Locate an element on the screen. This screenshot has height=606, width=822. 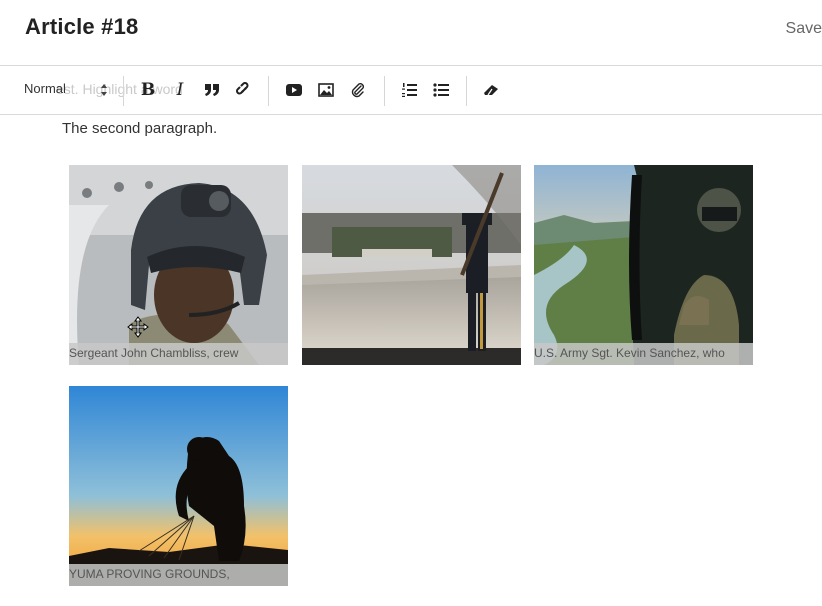
image-caption: YUMA PROVING GROUNDS, is located at coordinates (178, 575).